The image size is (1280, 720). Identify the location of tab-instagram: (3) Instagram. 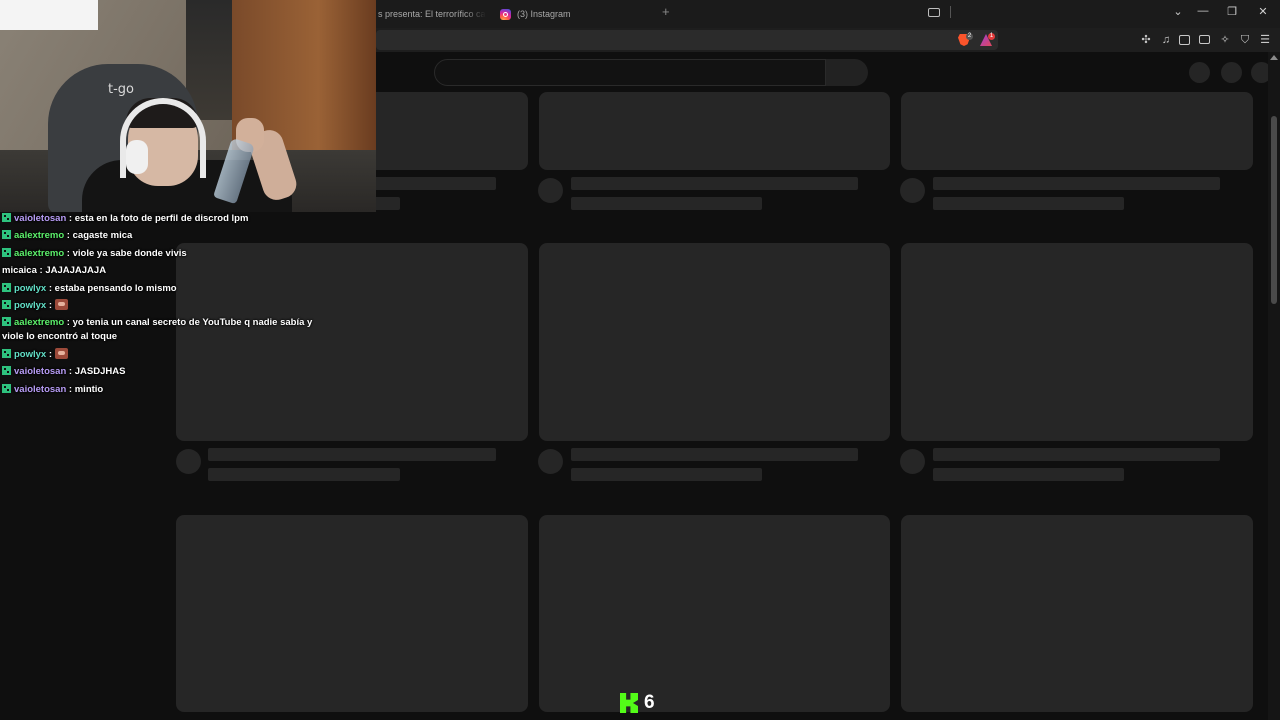
(575, 14).